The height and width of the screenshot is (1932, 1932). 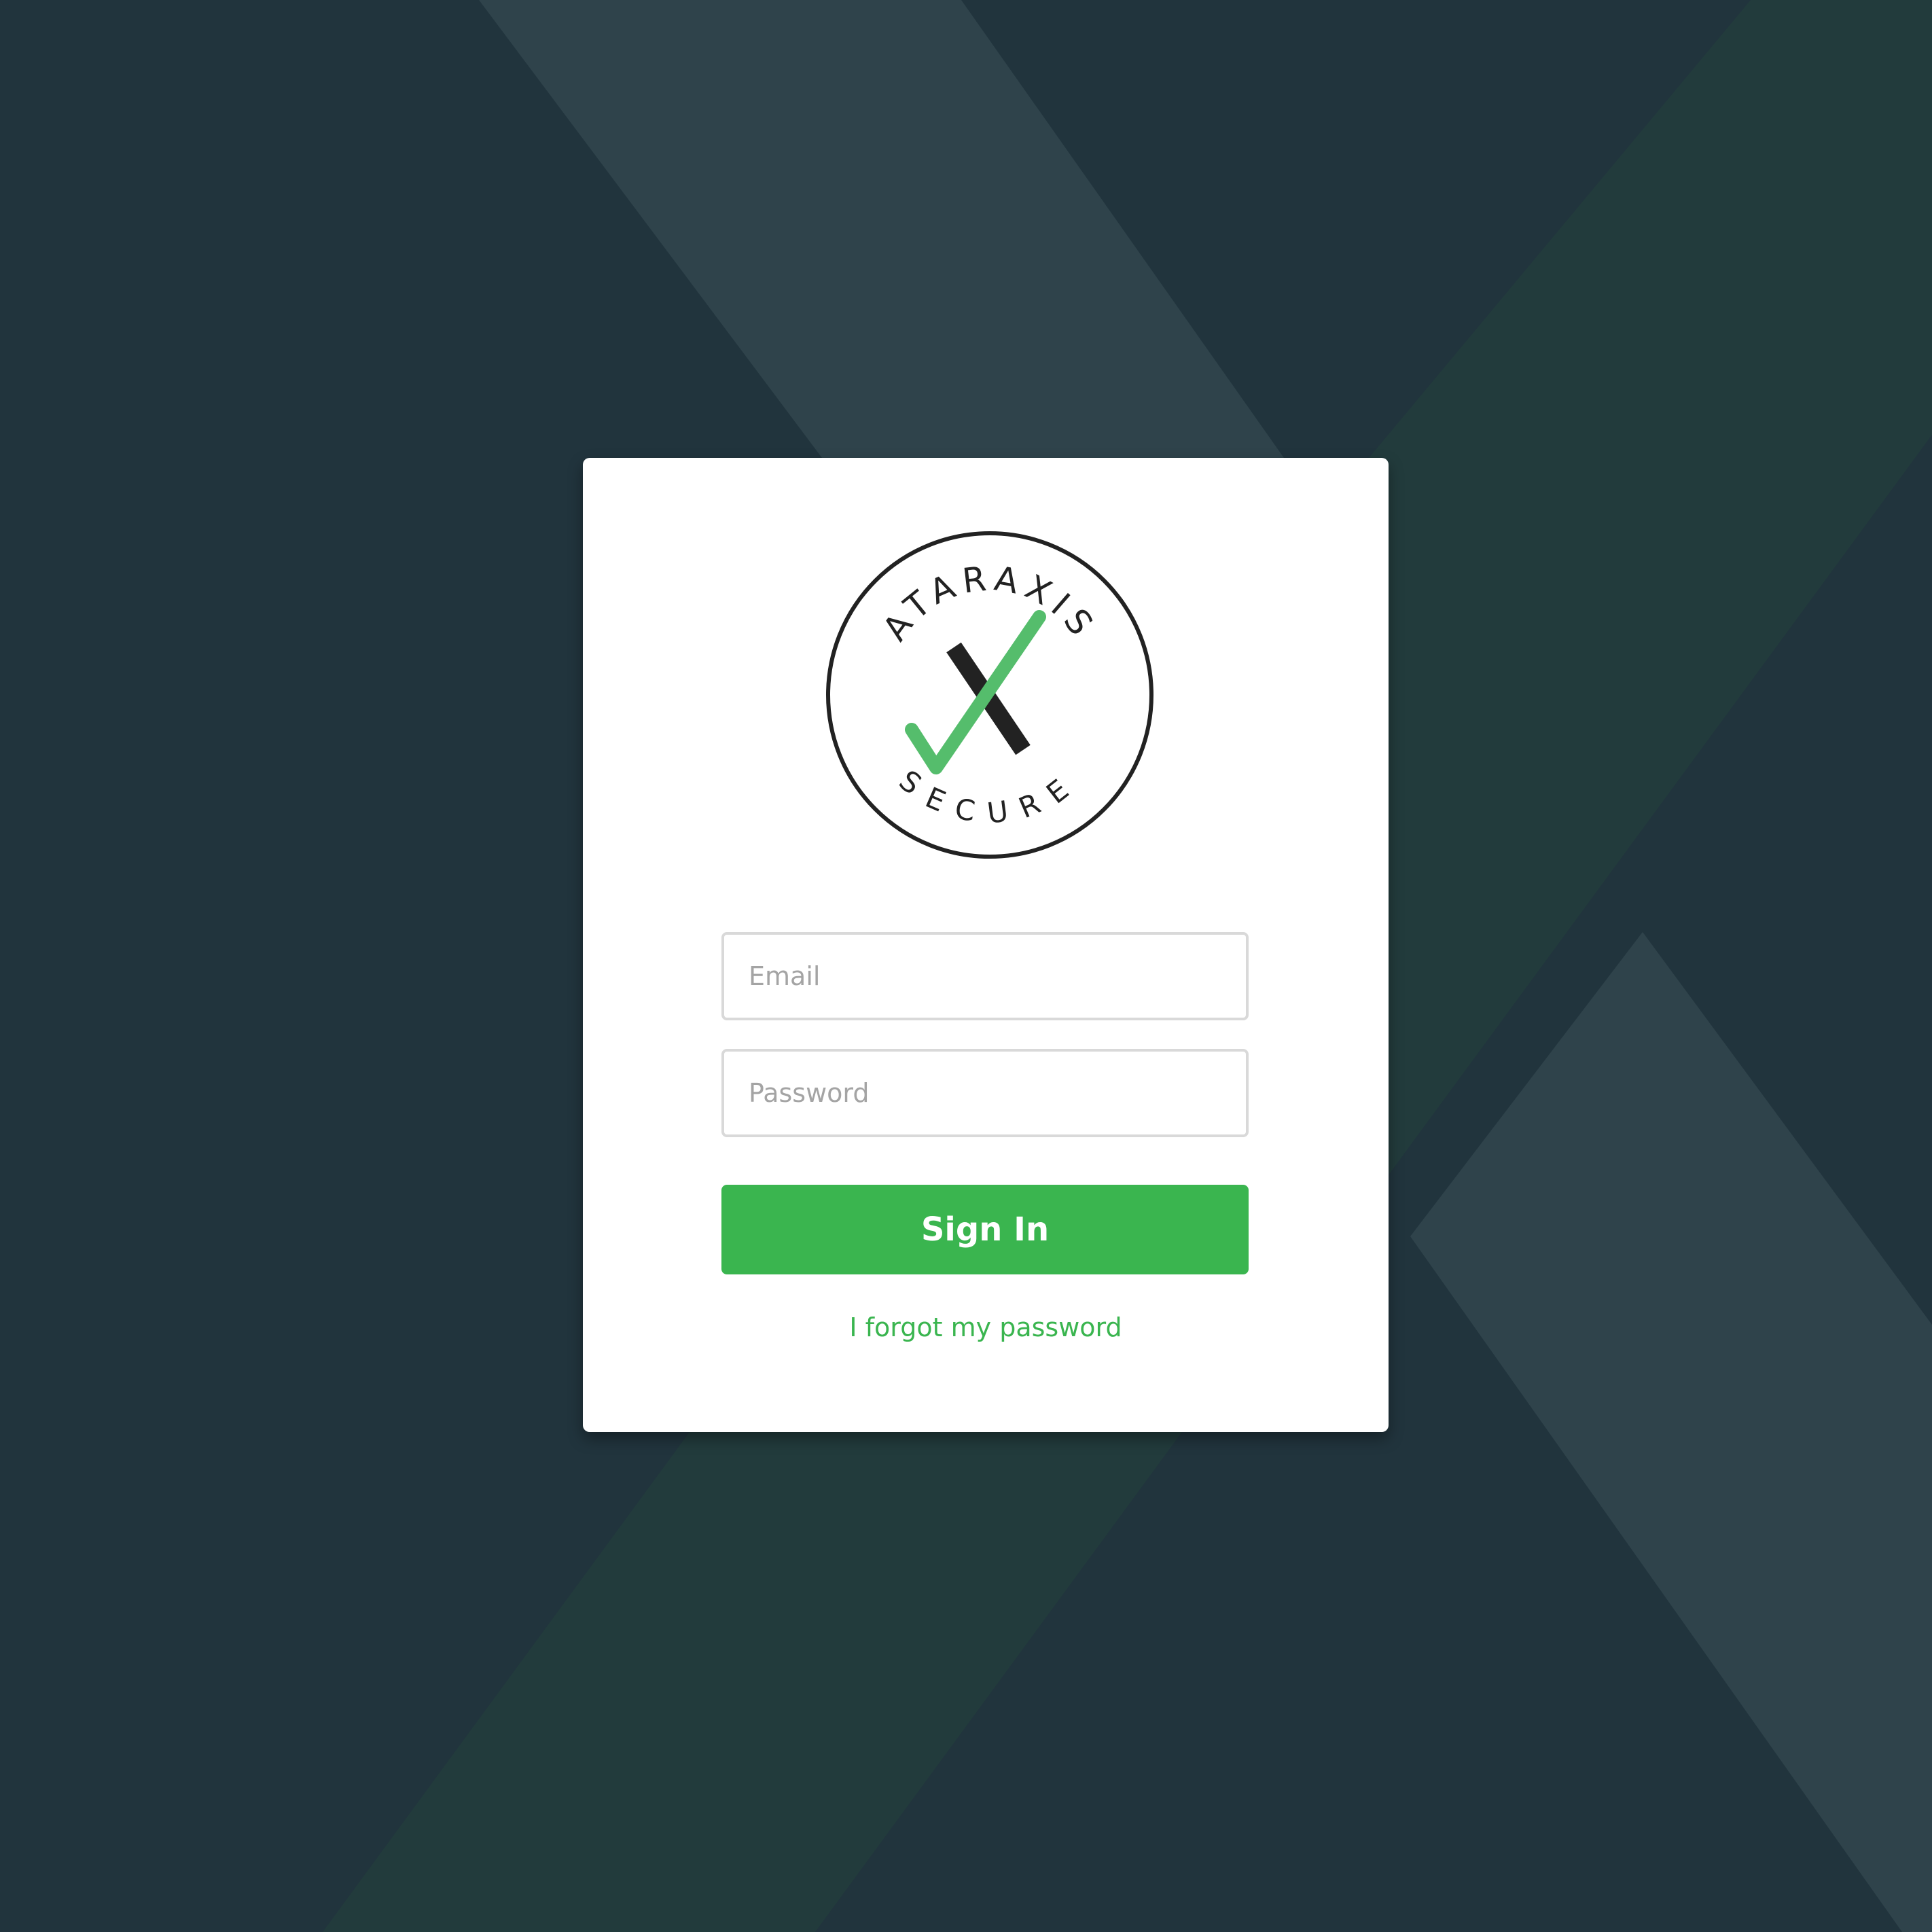 I want to click on svg-text: ATARAXIS, so click(x=990, y=603).